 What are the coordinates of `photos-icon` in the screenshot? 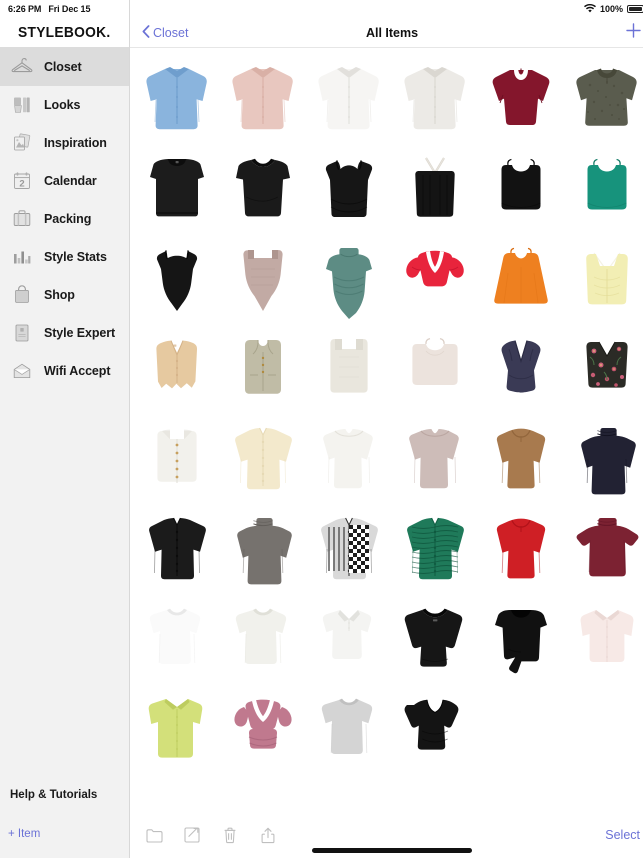 It's located at (22, 143).